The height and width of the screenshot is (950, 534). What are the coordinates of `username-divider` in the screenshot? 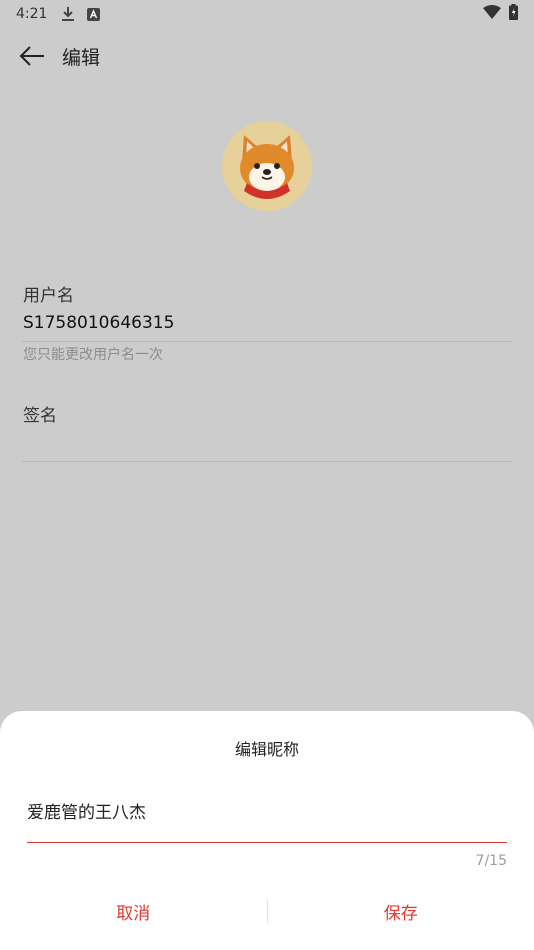 It's located at (267, 341).